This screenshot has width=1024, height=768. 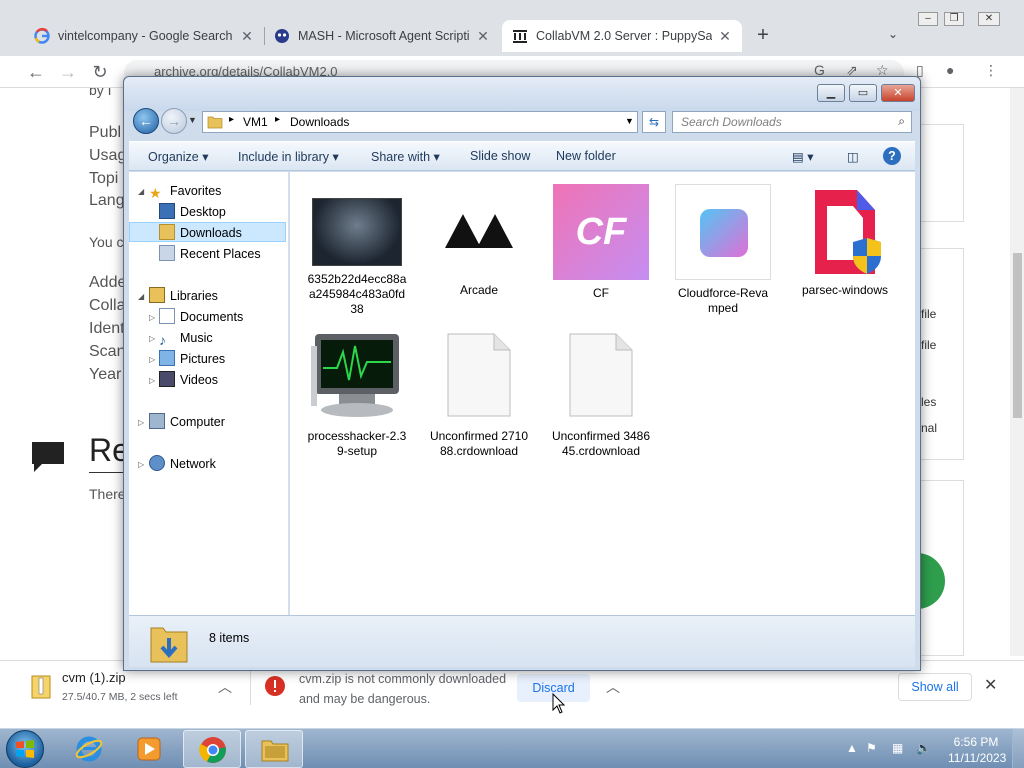 I want to click on recent-pages-icon: ▼, so click(x=192, y=120).